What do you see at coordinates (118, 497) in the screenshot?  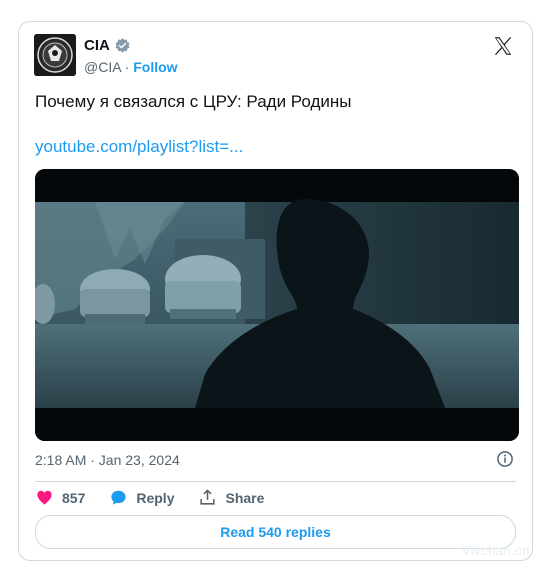 I see `reply-bubble-icon` at bounding box center [118, 497].